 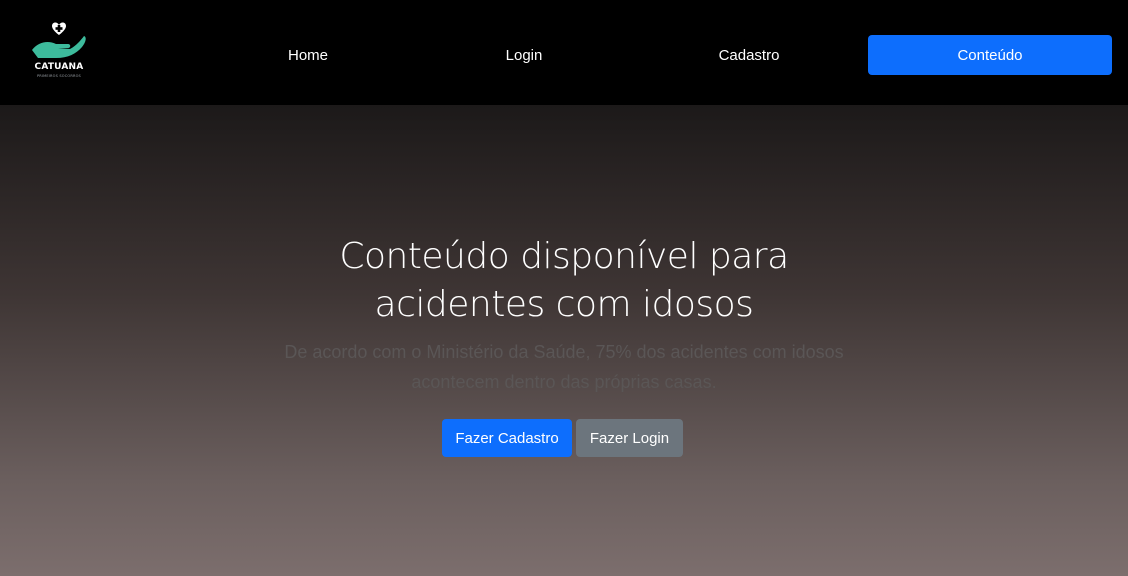 I want to click on nav-link-cadastro: Cadastro, so click(x=749, y=55).